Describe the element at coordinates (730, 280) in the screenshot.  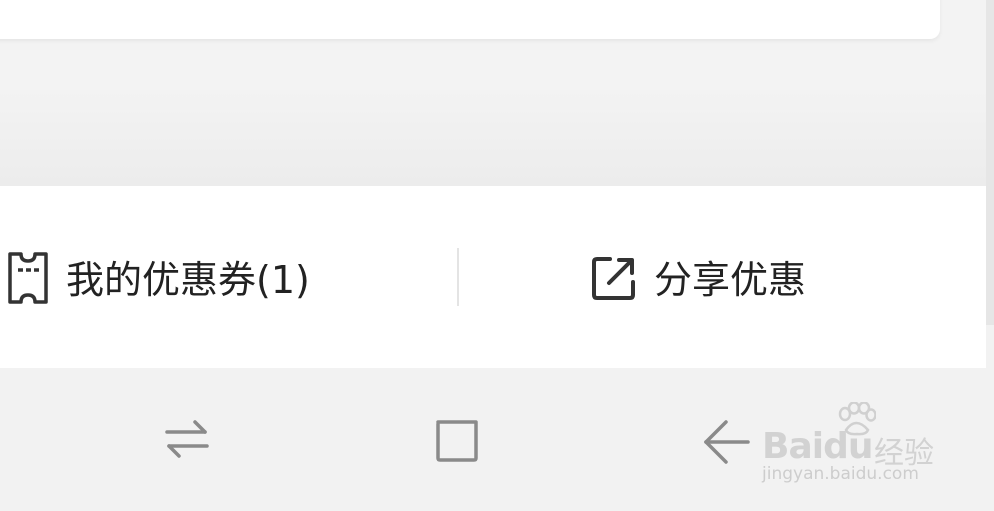
I see `share-offer-label: 分享优惠` at that location.